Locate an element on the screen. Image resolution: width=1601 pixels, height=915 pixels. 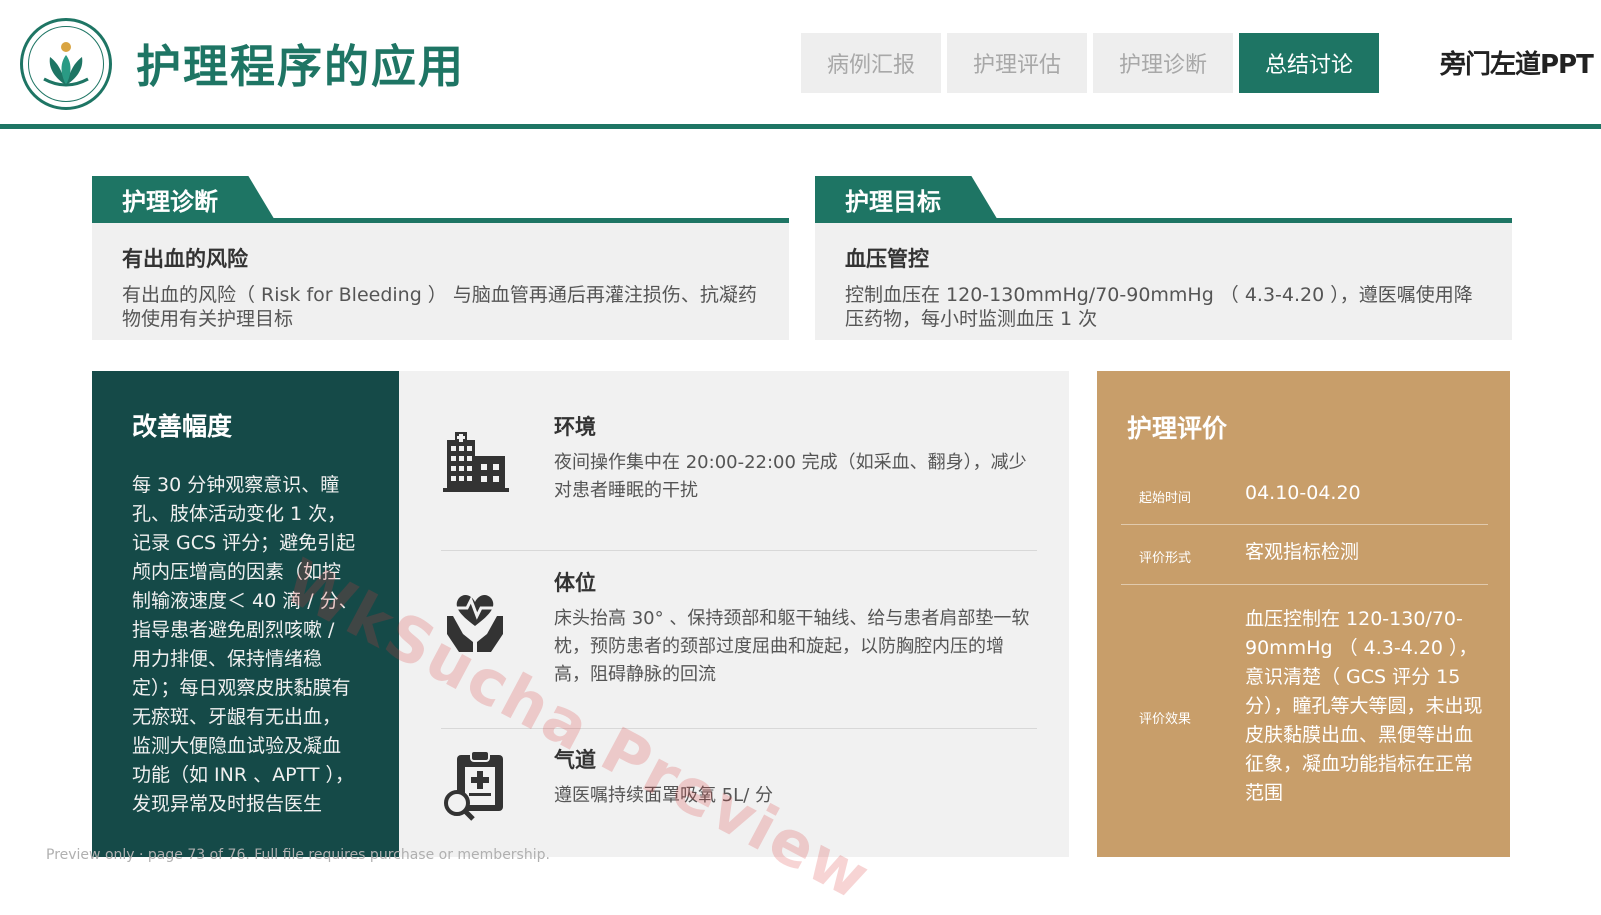
logo-emblem is located at coordinates (66, 64).